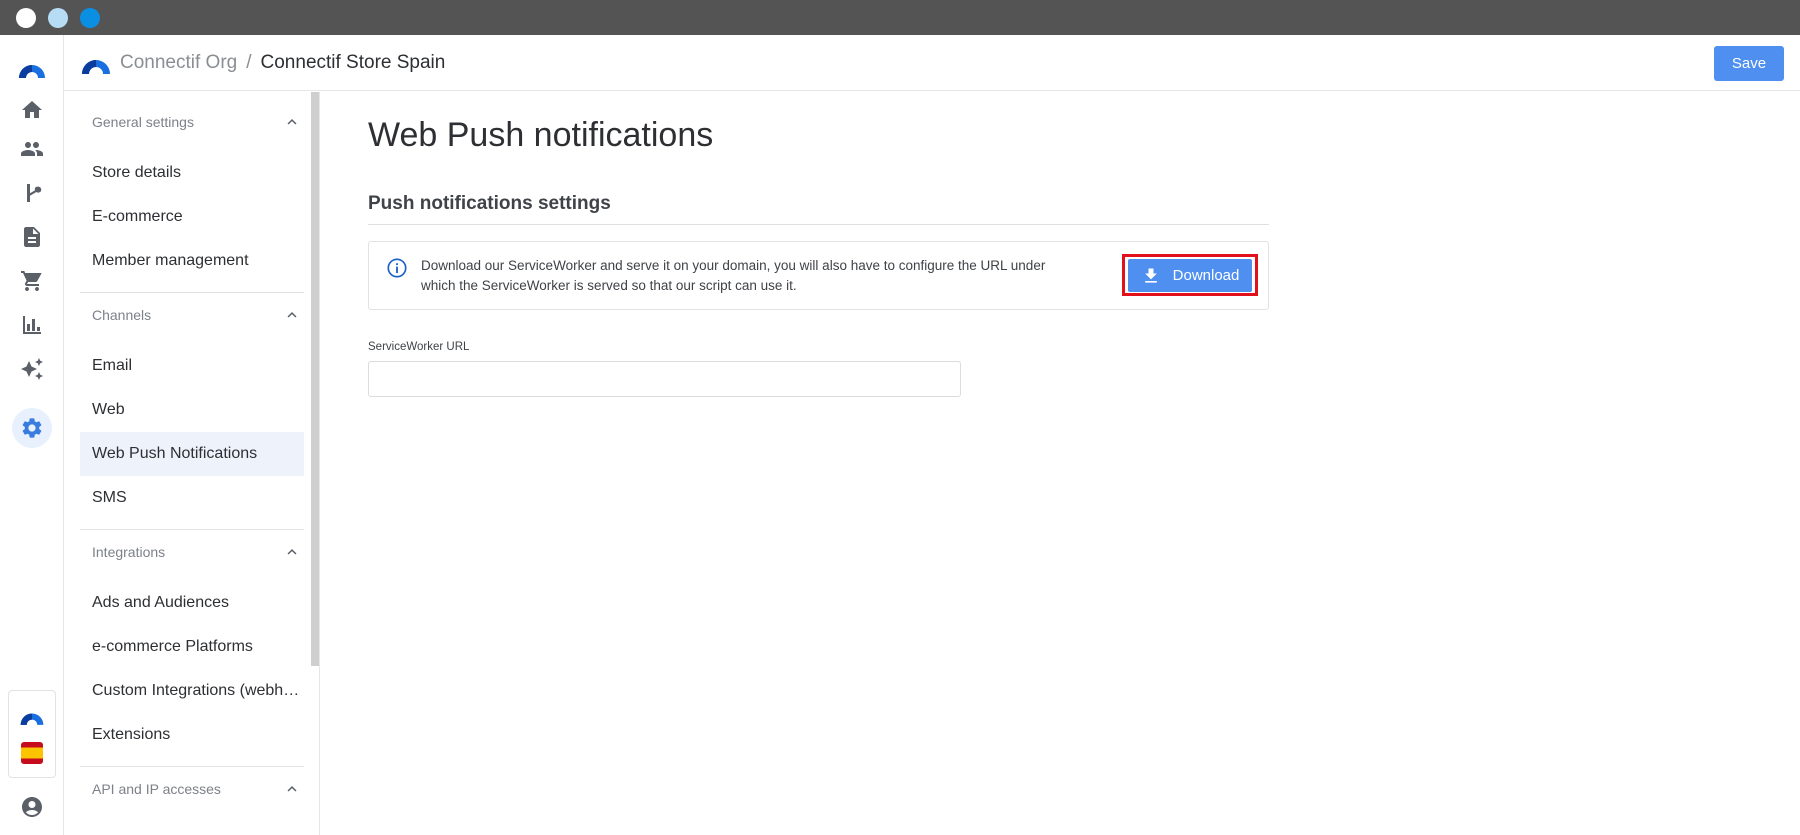 Image resolution: width=1800 pixels, height=835 pixels. What do you see at coordinates (489, 203) in the screenshot?
I see `section-title: Push notifications settings` at bounding box center [489, 203].